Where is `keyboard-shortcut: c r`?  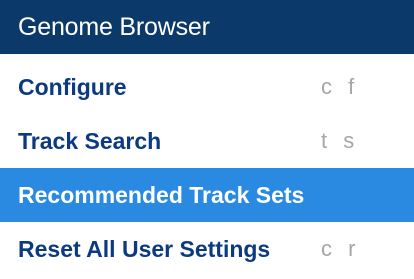 keyboard-shortcut: c r is located at coordinates (341, 248).